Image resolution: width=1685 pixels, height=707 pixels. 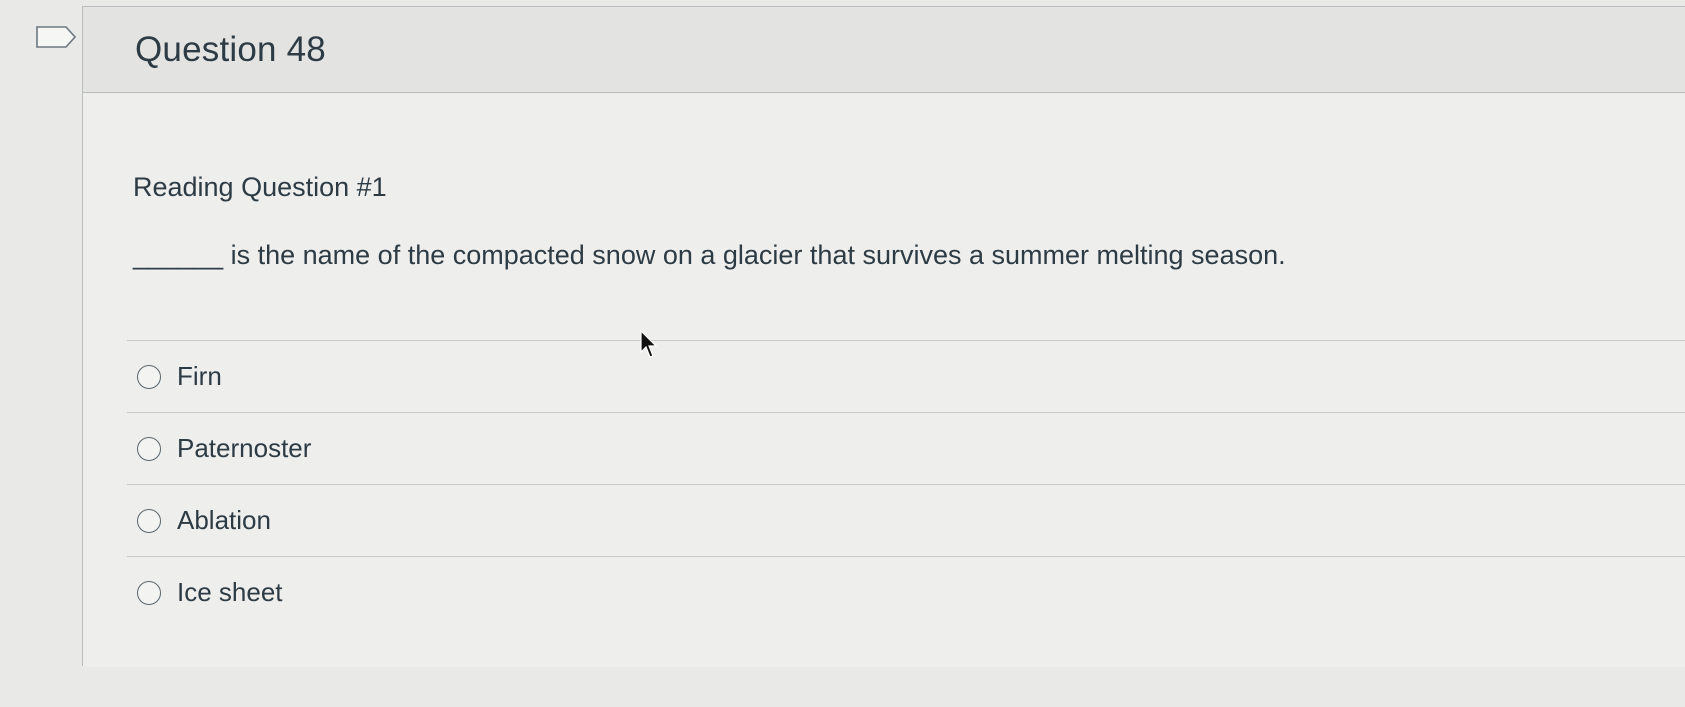 I want to click on question-header: Question 48, so click(x=884, y=50).